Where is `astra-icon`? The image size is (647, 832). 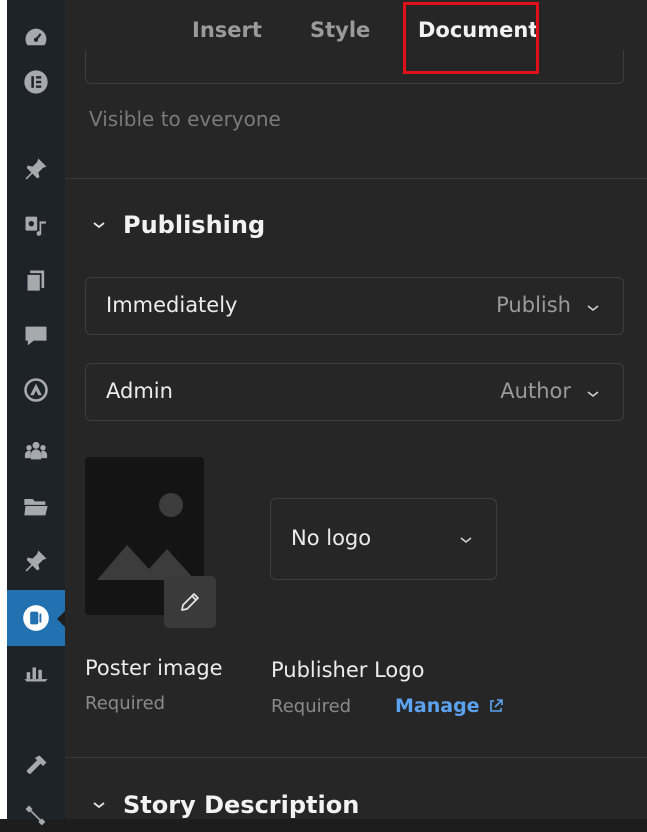
astra-icon is located at coordinates (36, 390).